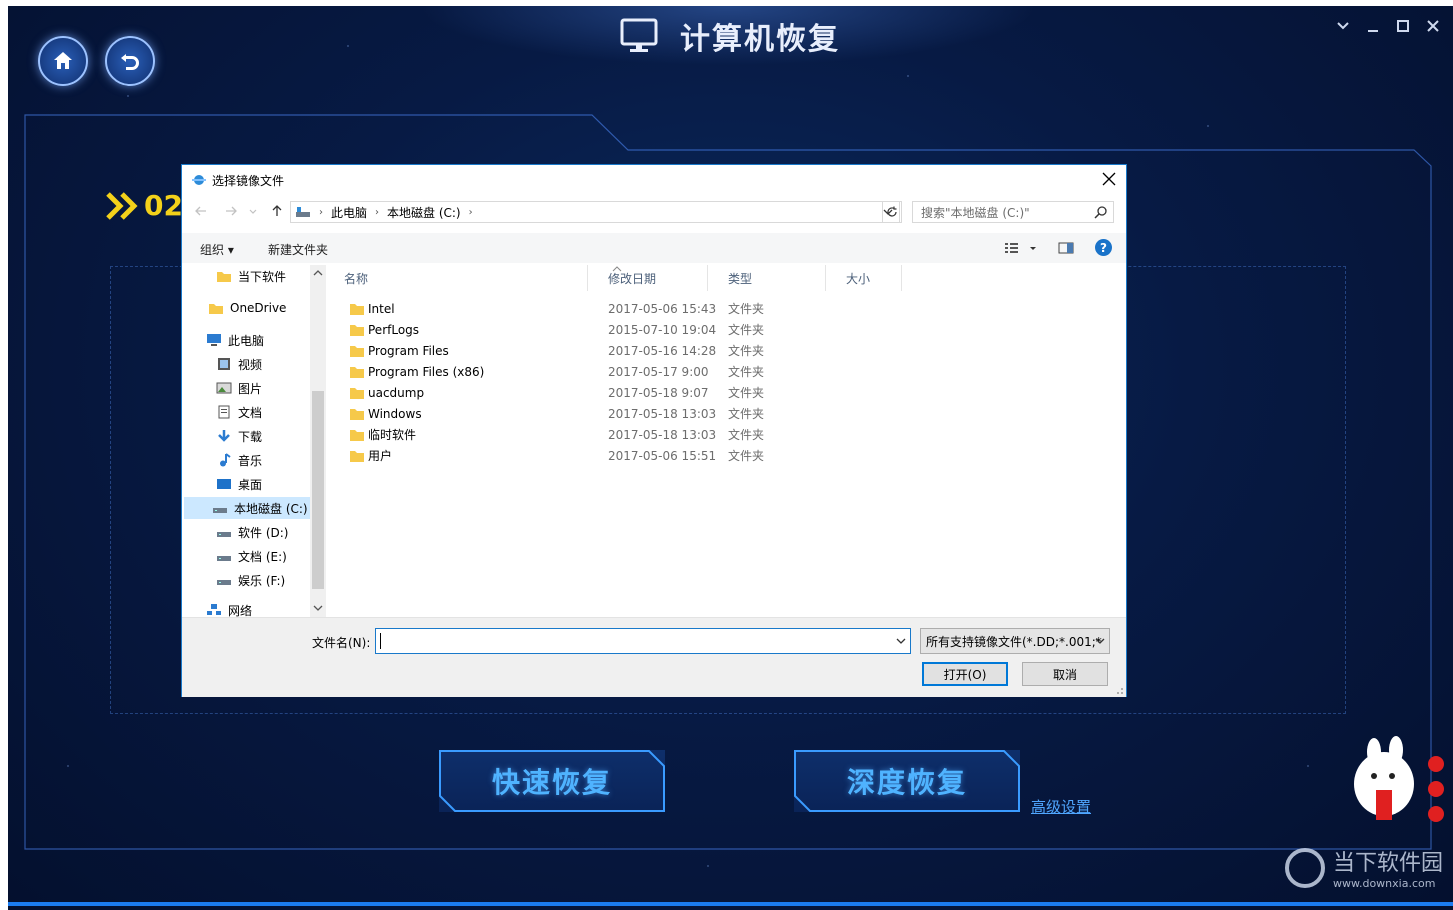  I want to click on tree-item-5: 文档, so click(239, 412).